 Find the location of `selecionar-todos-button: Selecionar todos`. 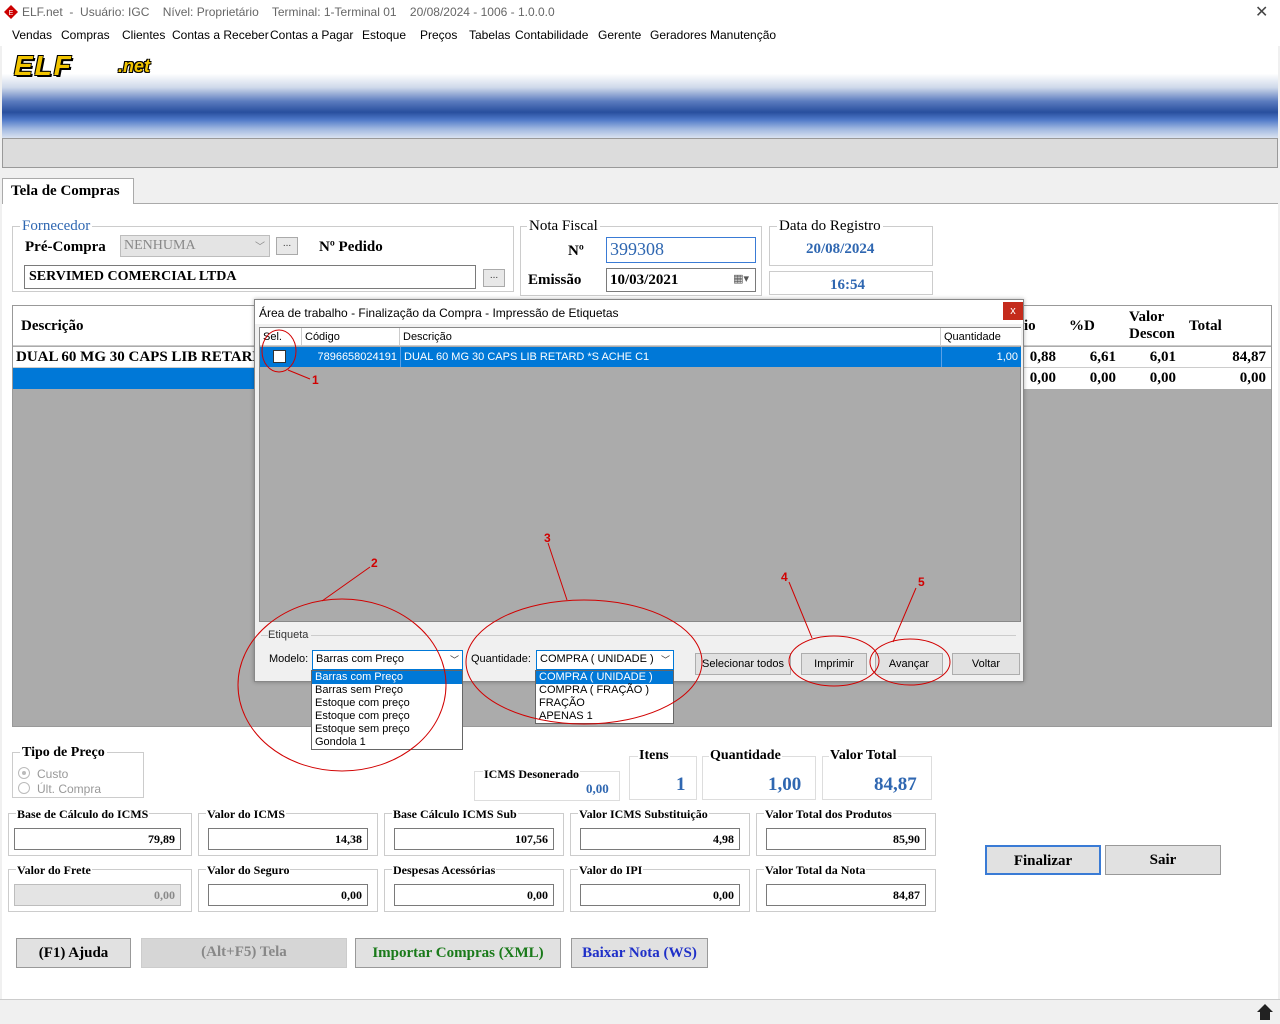

selecionar-todos-button: Selecionar todos is located at coordinates (743, 664).